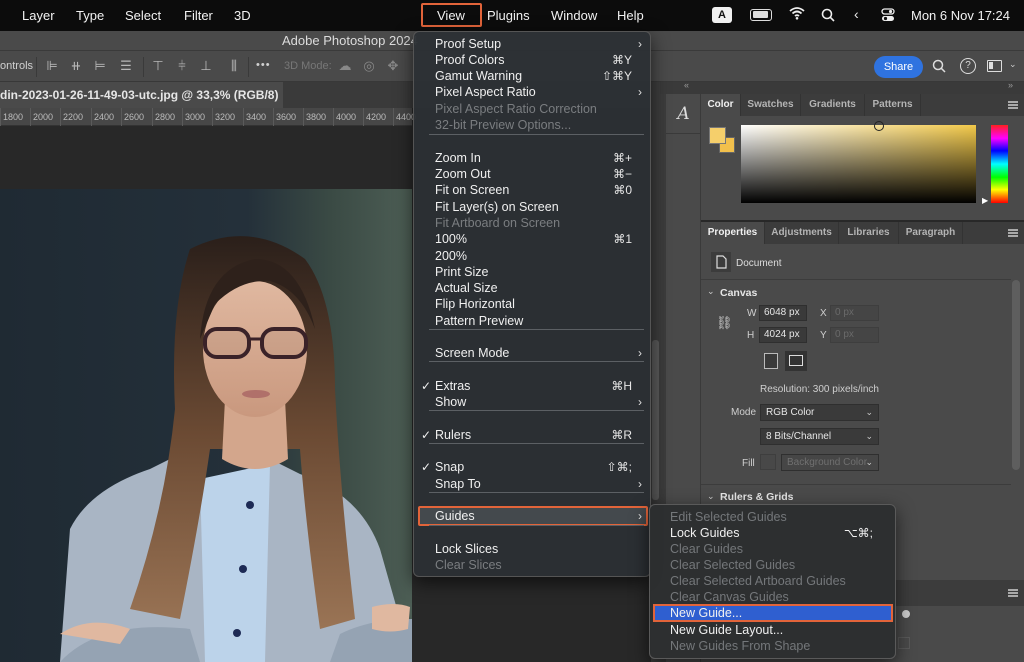 The image size is (1024, 662). What do you see at coordinates (898, 67) in the screenshot?
I see `share-button: Share` at bounding box center [898, 67].